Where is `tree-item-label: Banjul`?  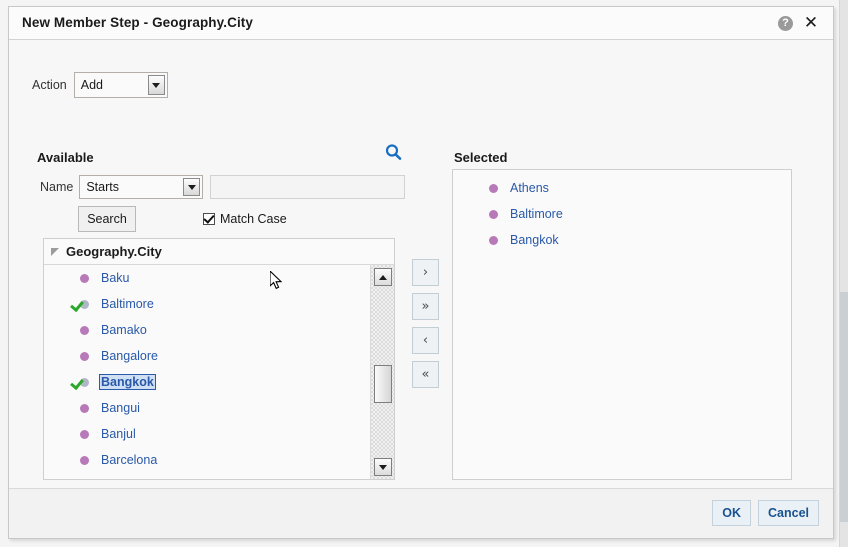
tree-item-label: Banjul is located at coordinates (118, 434).